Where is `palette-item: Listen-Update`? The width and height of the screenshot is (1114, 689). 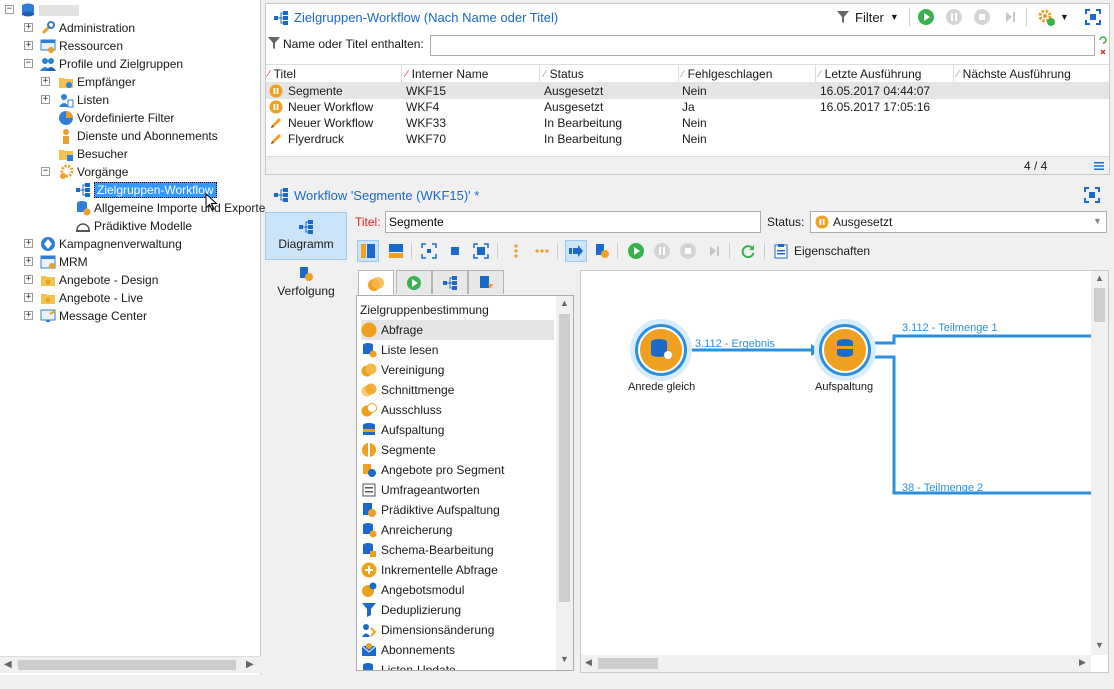
palette-item: Listen-Update is located at coordinates (457, 665).